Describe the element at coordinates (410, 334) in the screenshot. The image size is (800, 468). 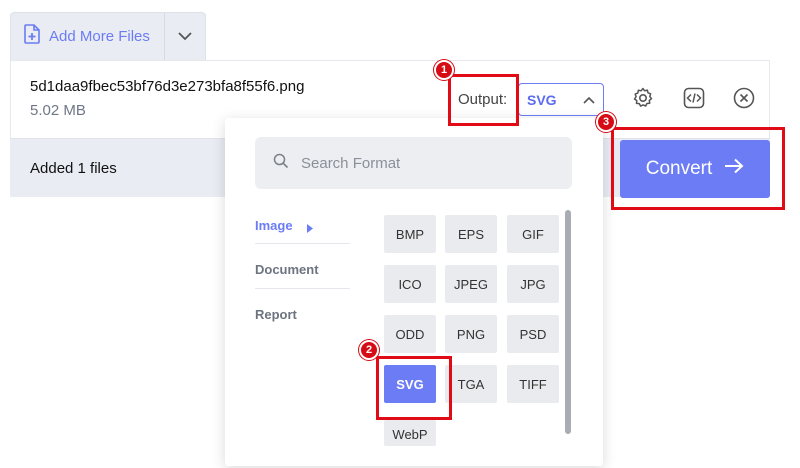
I see `format-odd: ODD` at that location.